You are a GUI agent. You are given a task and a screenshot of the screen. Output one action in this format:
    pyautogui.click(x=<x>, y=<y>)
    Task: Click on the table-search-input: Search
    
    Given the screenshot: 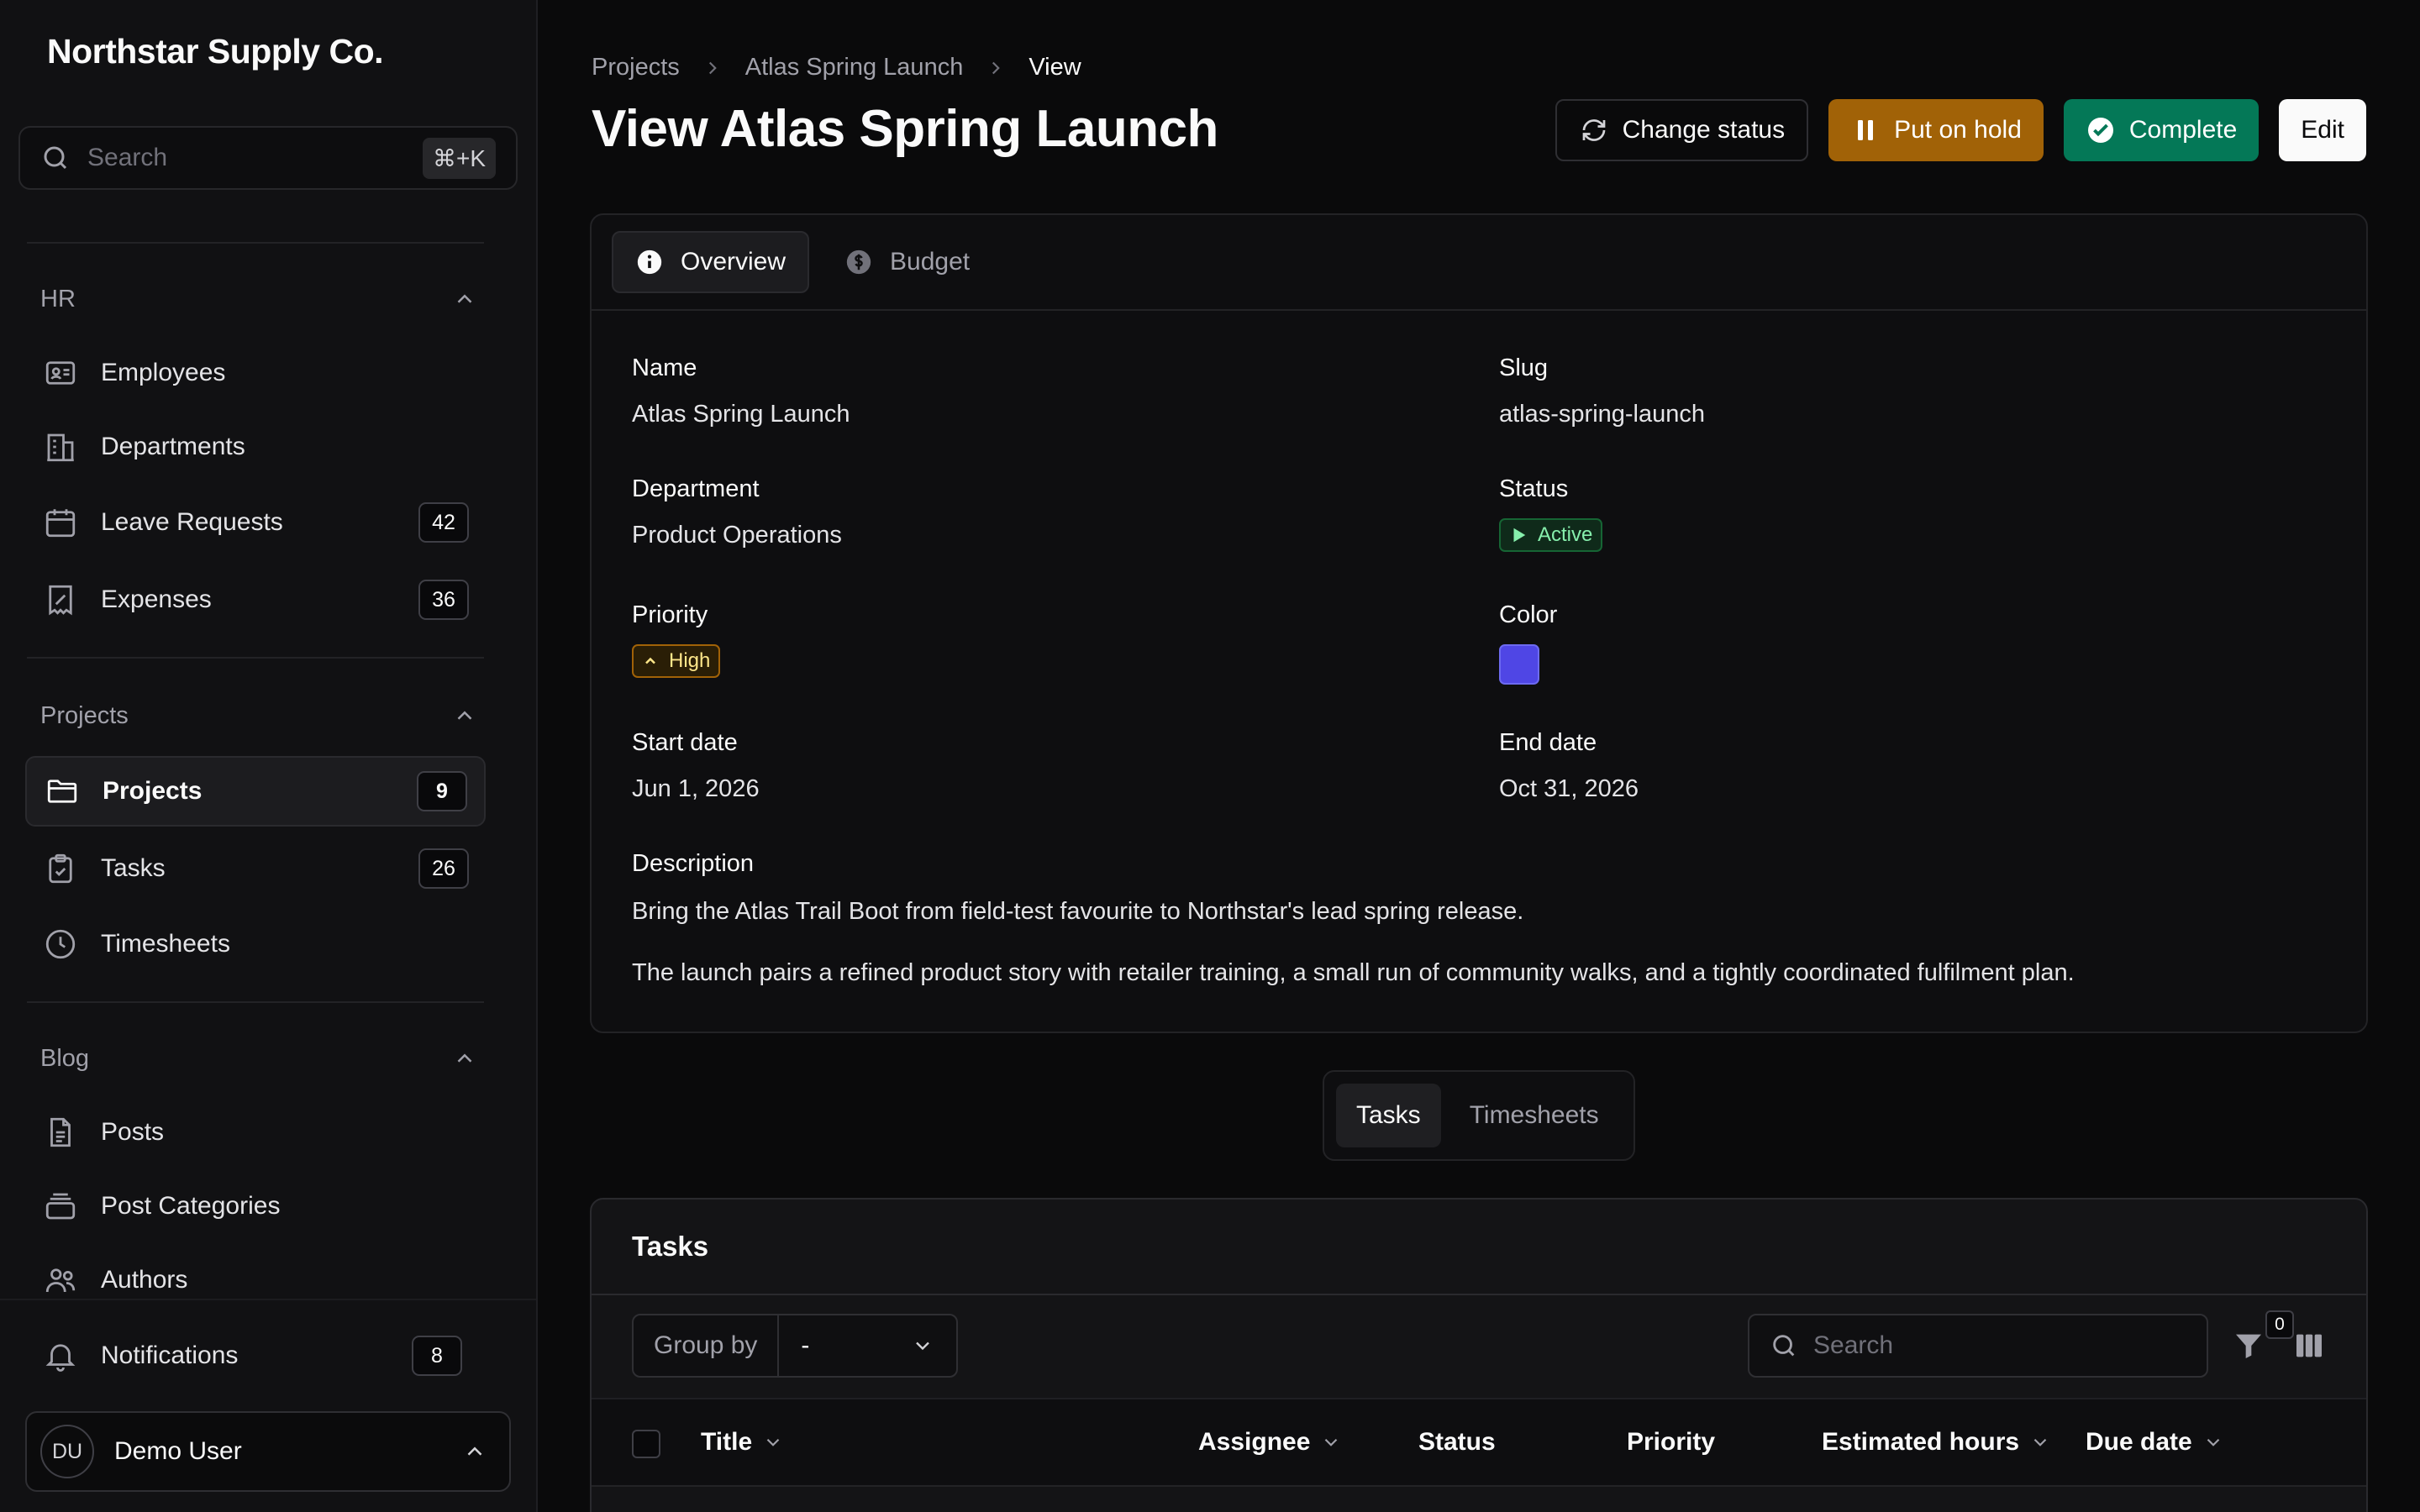 What is the action you would take?
    pyautogui.click(x=1978, y=1346)
    